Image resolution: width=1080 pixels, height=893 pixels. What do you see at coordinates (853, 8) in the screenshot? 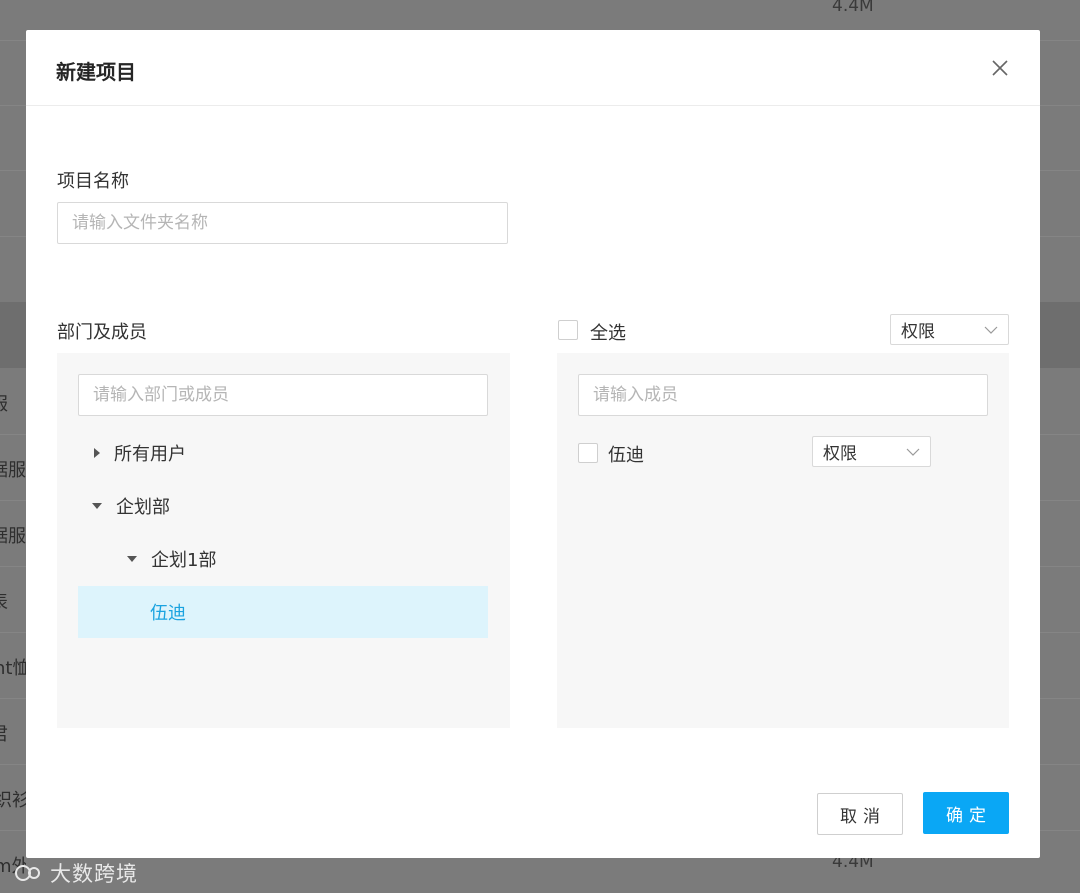
I see `background-file-size: 4.4M` at bounding box center [853, 8].